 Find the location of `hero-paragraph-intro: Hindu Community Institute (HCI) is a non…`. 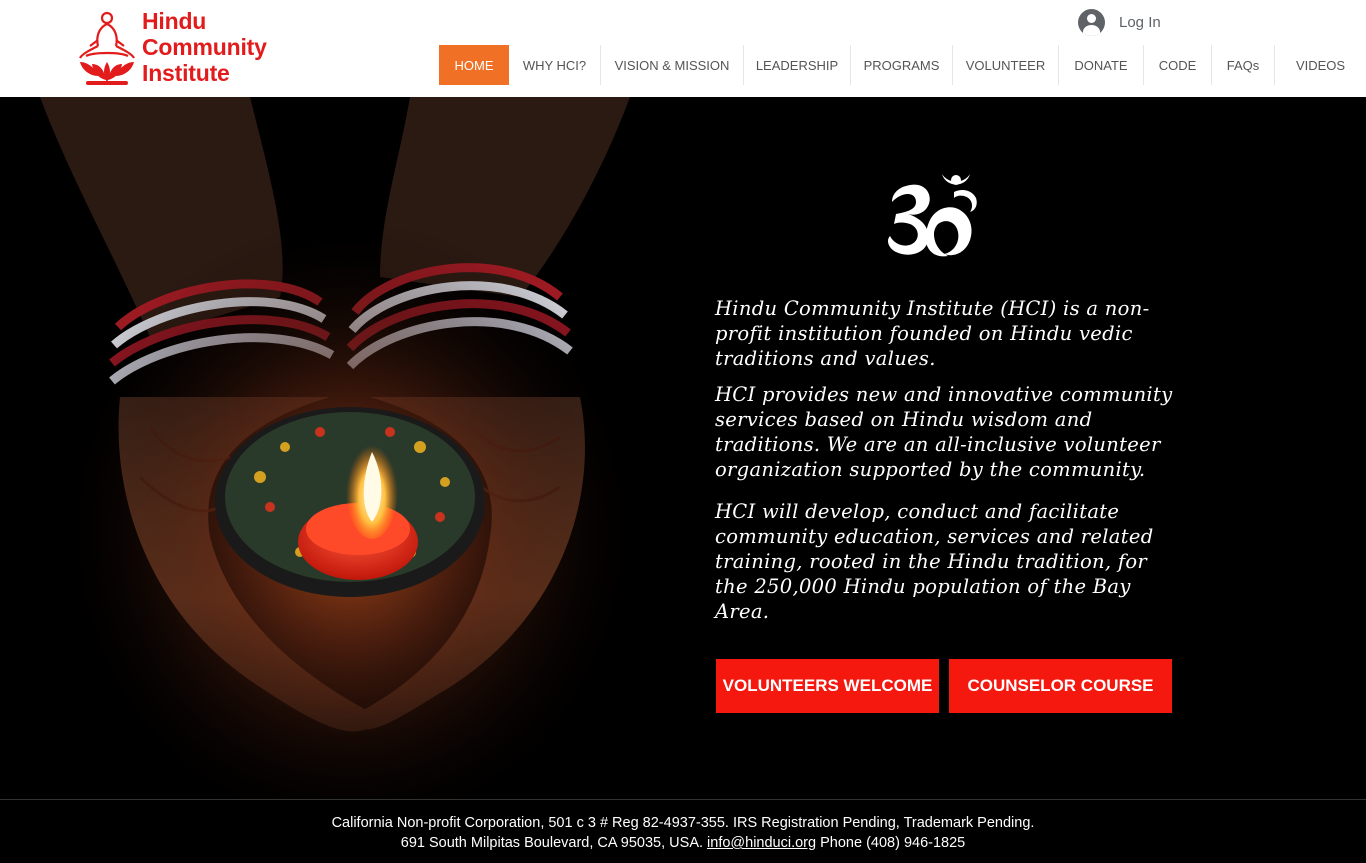

hero-paragraph-intro: Hindu Community Institute (HCI) is a non… is located at coordinates (932, 333).